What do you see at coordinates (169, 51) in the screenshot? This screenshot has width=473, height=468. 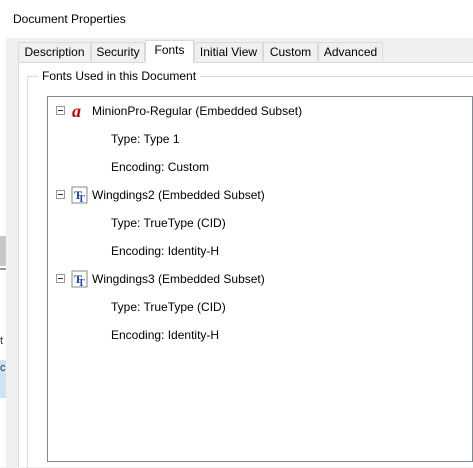 I see `tab-fonts: Fonts` at bounding box center [169, 51].